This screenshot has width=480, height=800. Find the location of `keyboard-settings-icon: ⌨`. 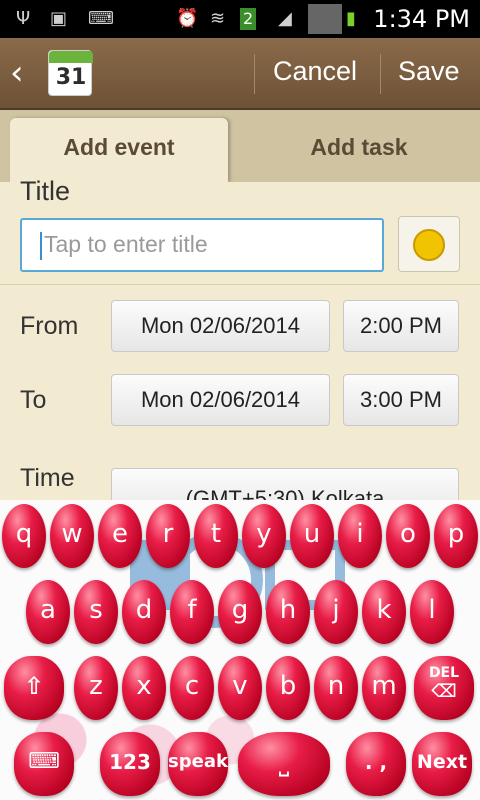

keyboard-settings-icon: ⌨ is located at coordinates (44, 761).